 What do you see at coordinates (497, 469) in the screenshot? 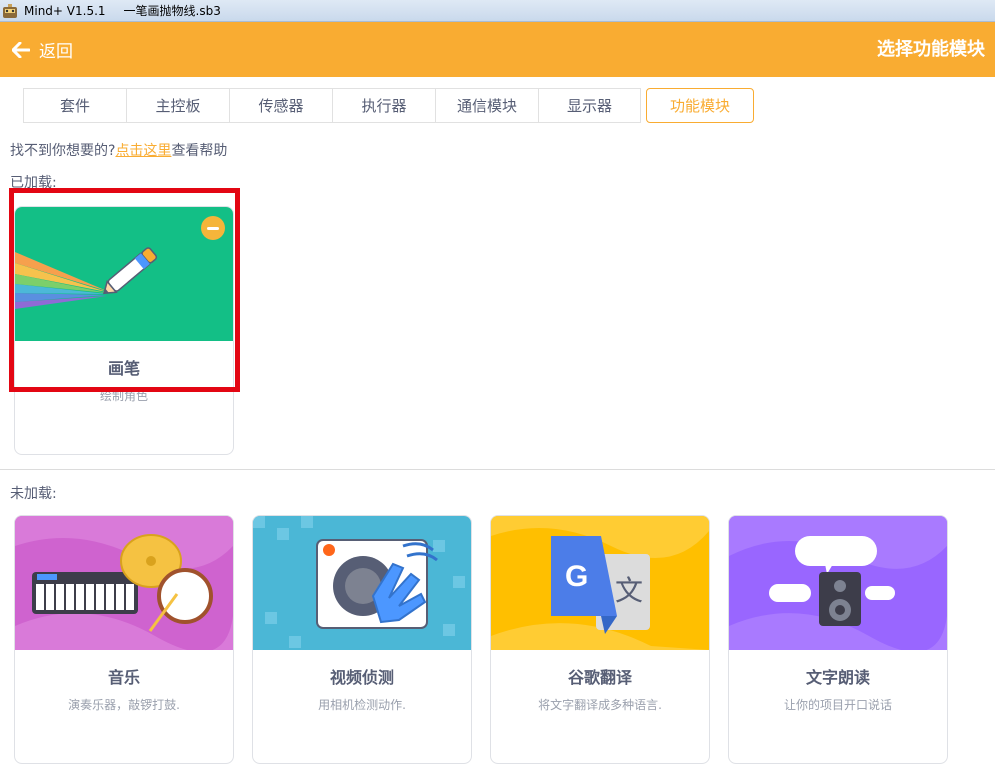
I see `section-divider` at bounding box center [497, 469].